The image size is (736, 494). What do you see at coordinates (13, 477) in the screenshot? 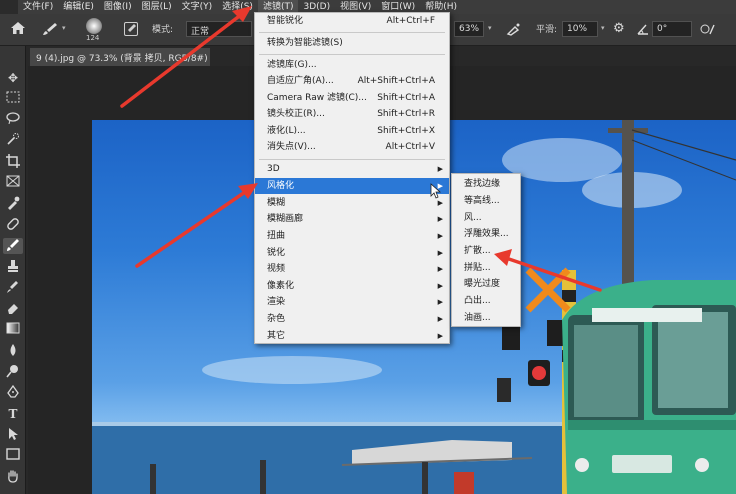
I see `hand-tool-icon` at bounding box center [13, 477].